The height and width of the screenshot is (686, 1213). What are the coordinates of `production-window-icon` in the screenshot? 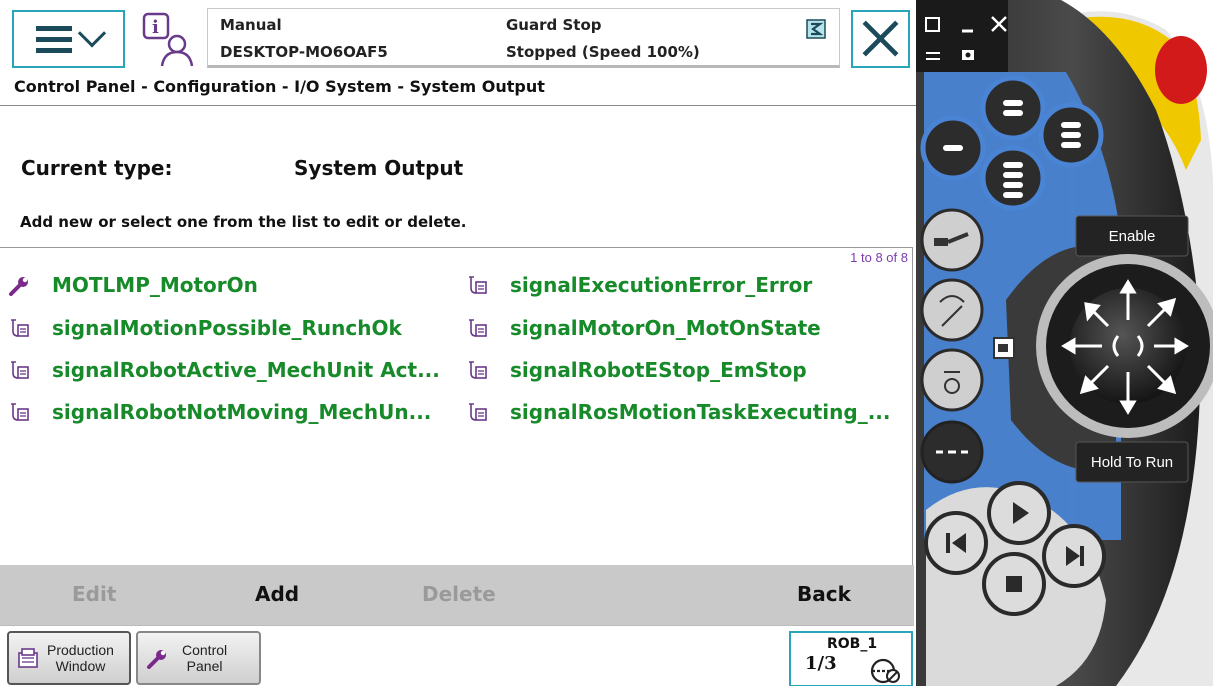 It's located at (28, 658).